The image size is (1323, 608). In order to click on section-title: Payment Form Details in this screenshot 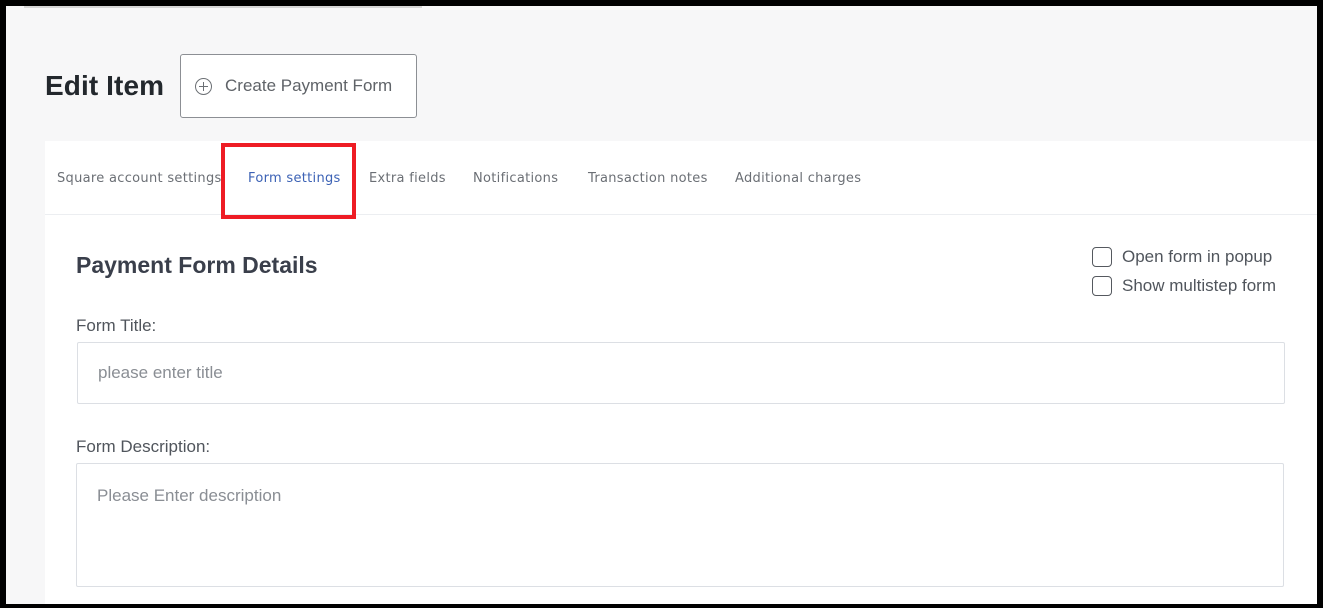, I will do `click(197, 265)`.